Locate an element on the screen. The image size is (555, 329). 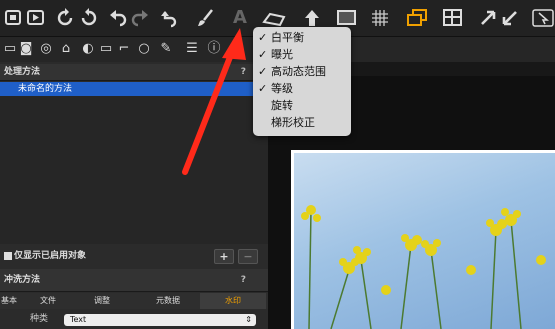
kind-row: 种类 Text ⇕ is located at coordinates (134, 319).